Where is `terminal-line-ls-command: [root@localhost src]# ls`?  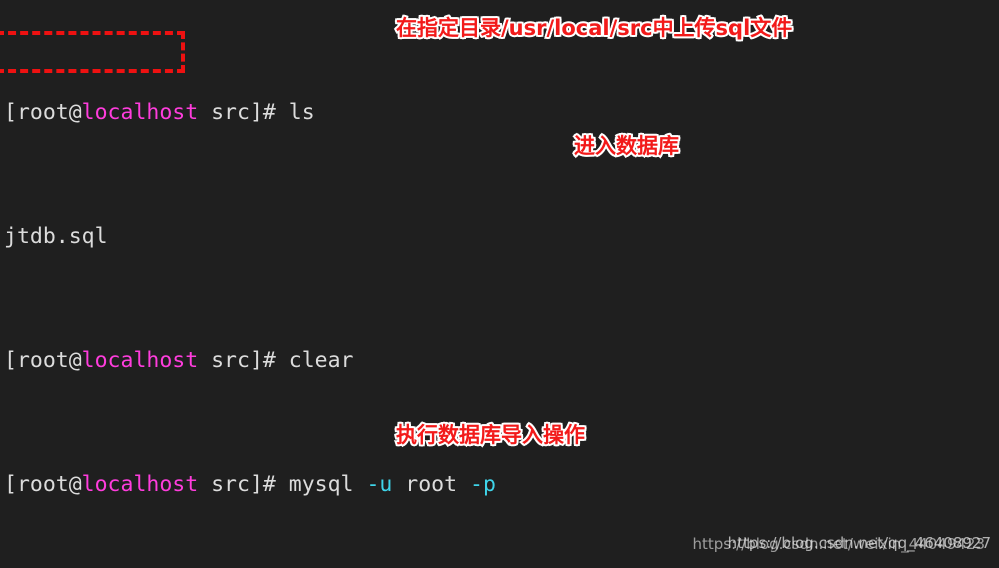 terminal-line-ls-command: [root@localhost src]# ls is located at coordinates (501, 112).